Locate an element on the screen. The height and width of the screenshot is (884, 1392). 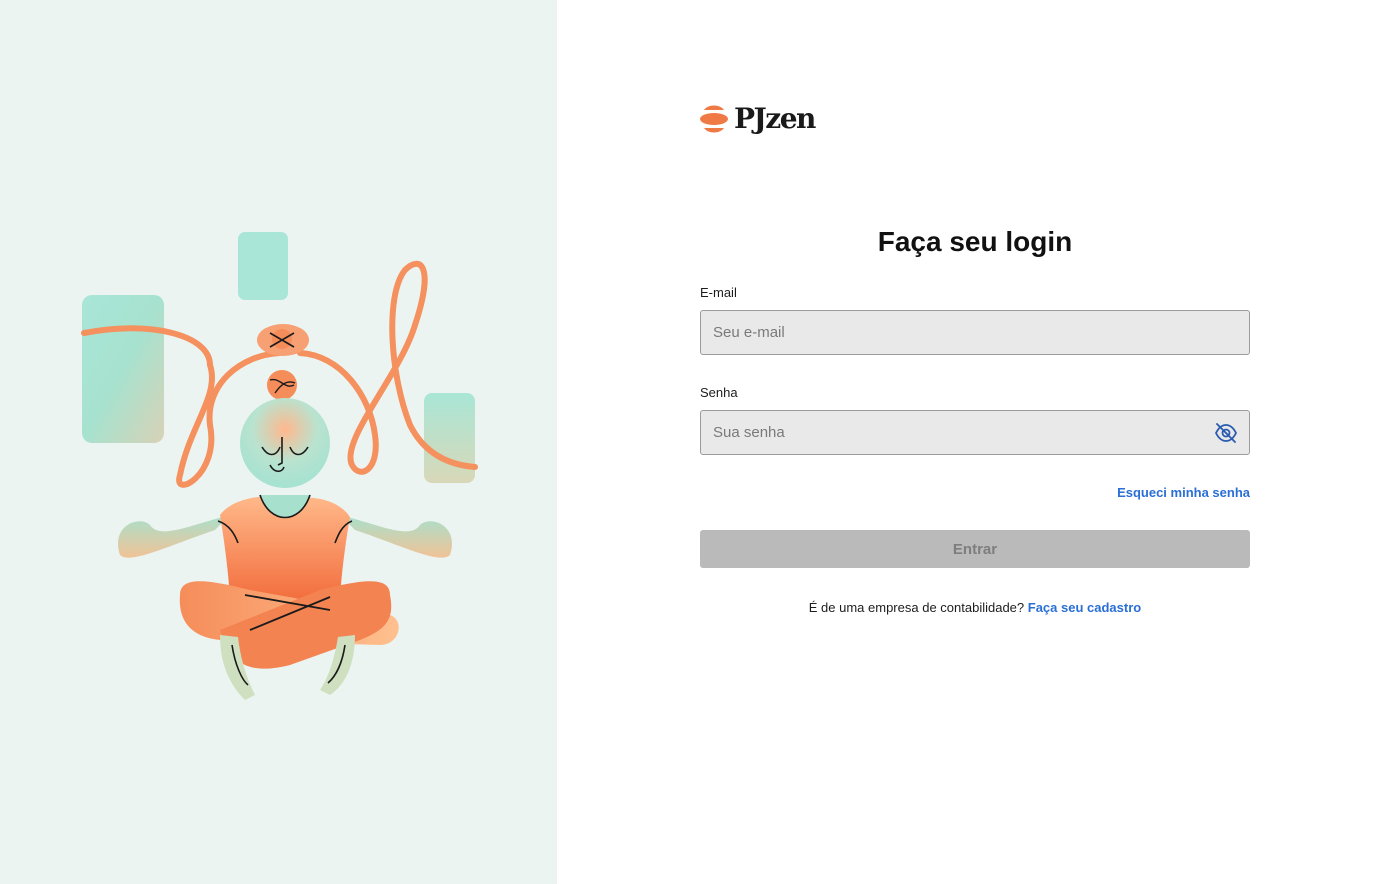
brand-logo: PJzen is located at coordinates (758, 119).